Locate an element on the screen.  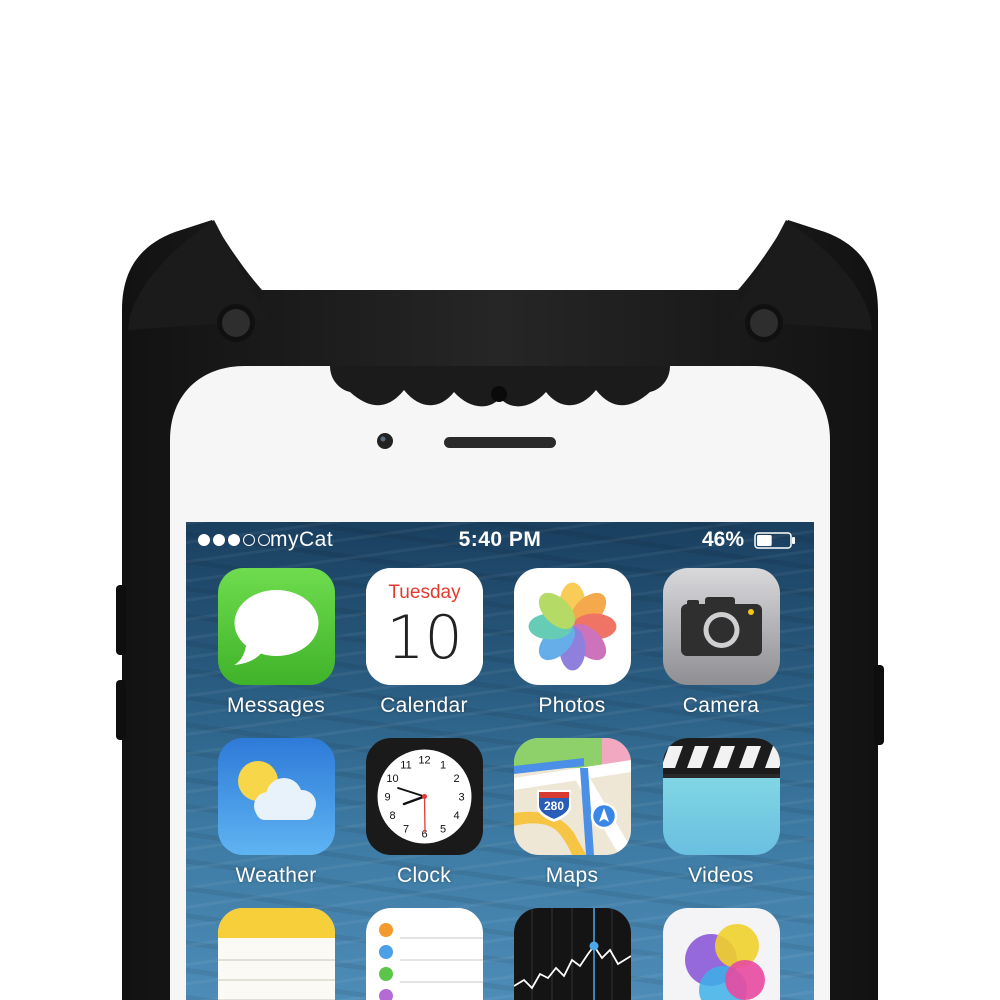
app-label: Clock is located at coordinates (423, 875).